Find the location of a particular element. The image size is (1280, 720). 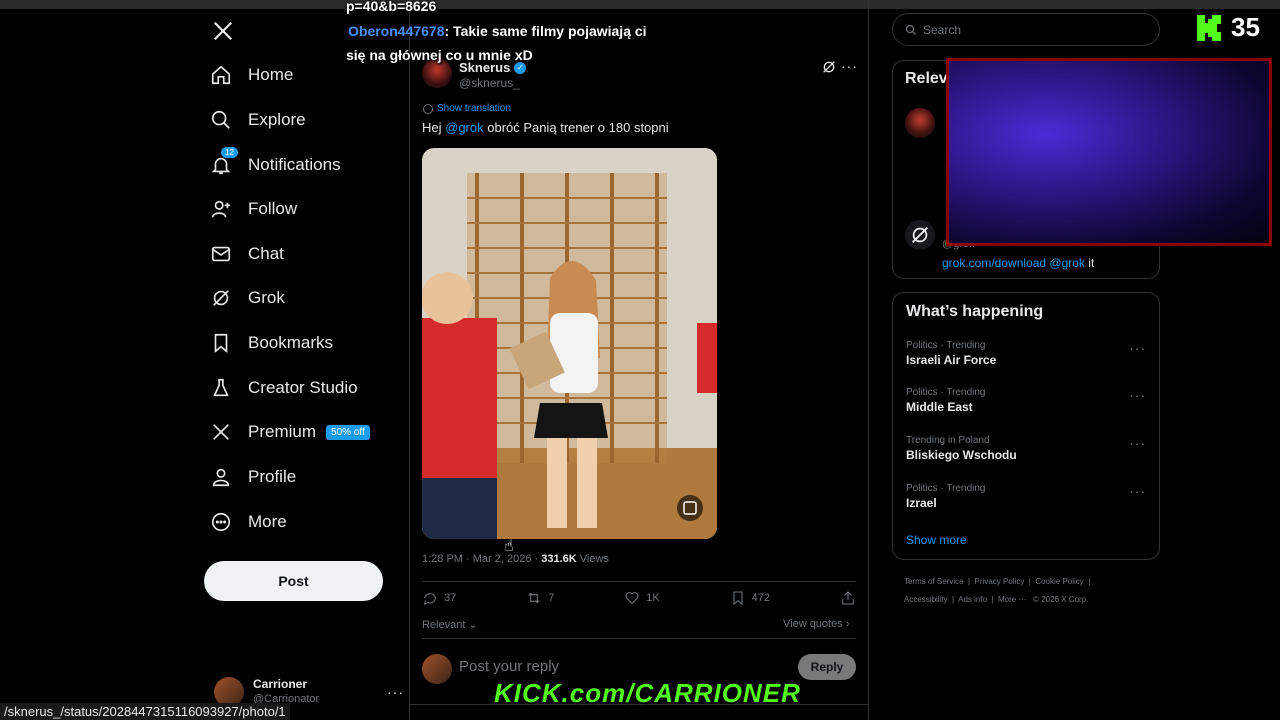

grok-avatar is located at coordinates (920, 235).